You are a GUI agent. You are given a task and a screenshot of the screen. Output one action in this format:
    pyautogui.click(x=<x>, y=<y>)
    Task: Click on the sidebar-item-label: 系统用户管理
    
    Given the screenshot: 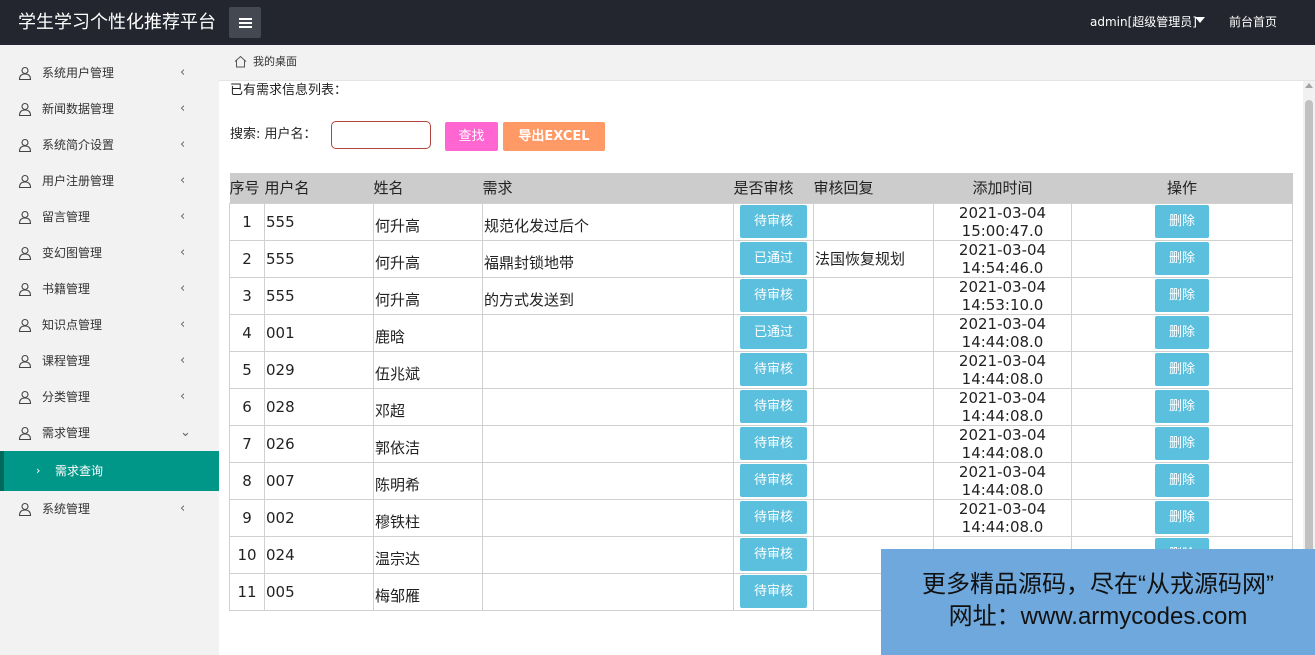 What is the action you would take?
    pyautogui.click(x=78, y=73)
    